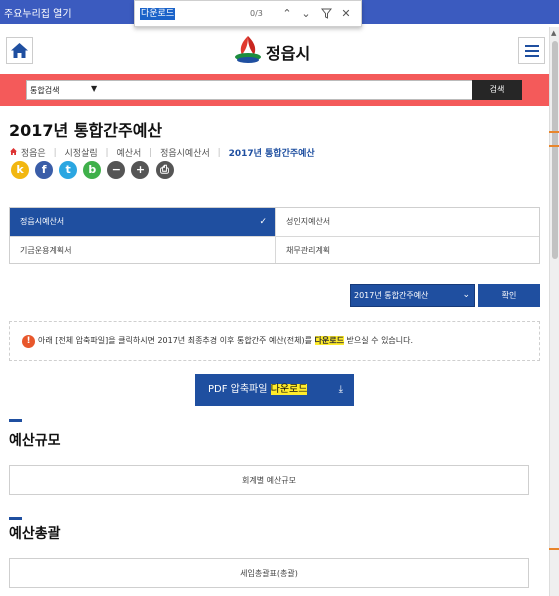 The image size is (559, 596). Describe the element at coordinates (164, 170) in the screenshot. I see `print-icon: ⎙` at that location.